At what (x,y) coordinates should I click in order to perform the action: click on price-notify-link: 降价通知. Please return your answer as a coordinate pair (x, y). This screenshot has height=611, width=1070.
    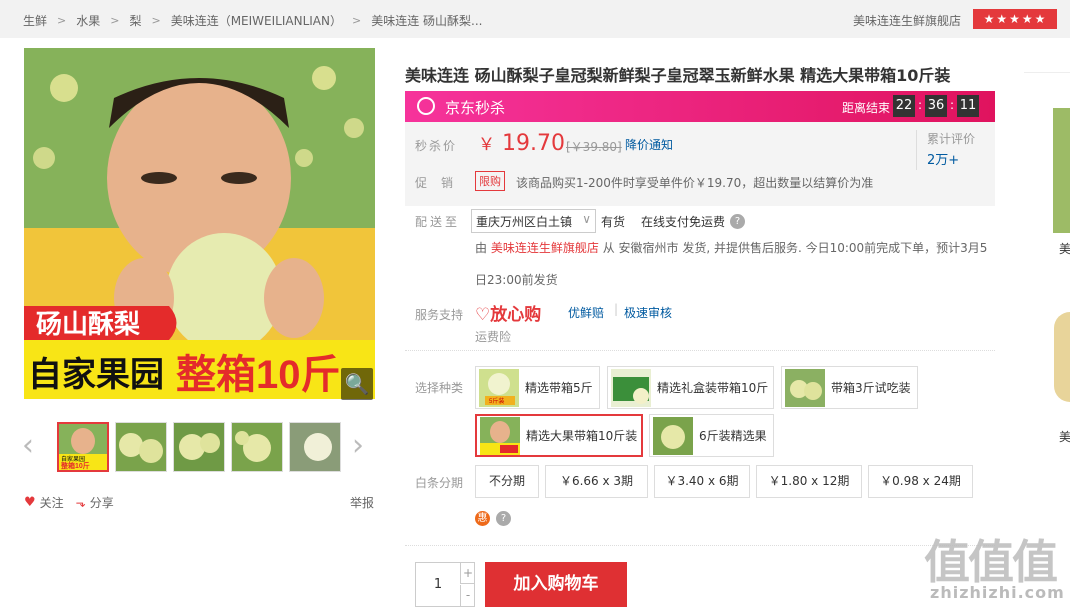
    Looking at the image, I should click on (649, 144).